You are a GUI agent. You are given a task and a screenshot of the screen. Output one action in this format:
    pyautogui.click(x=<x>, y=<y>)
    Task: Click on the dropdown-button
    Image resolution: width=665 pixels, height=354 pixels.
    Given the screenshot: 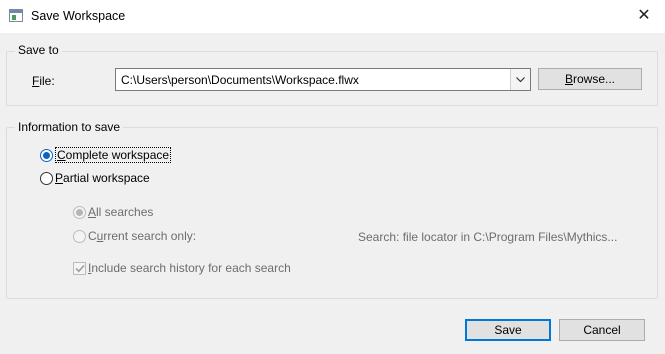 What is the action you would take?
    pyautogui.click(x=520, y=79)
    